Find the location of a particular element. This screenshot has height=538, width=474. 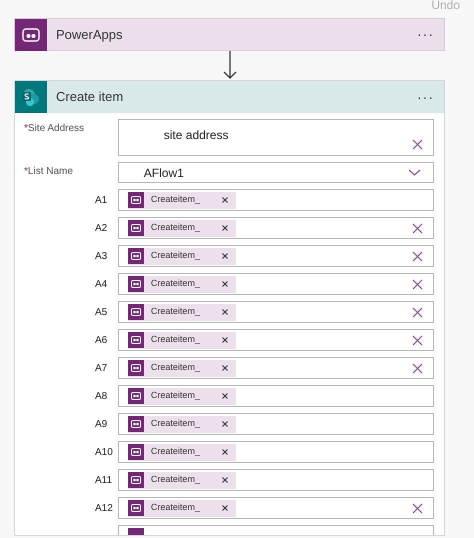

trigger-card-header: PowerApps ··· is located at coordinates (229, 34).